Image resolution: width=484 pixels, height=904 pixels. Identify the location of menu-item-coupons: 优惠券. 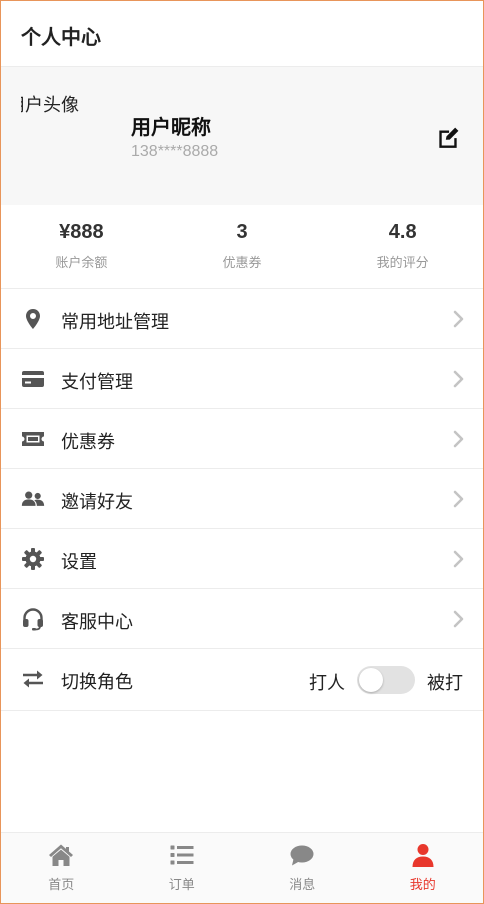
(242, 439).